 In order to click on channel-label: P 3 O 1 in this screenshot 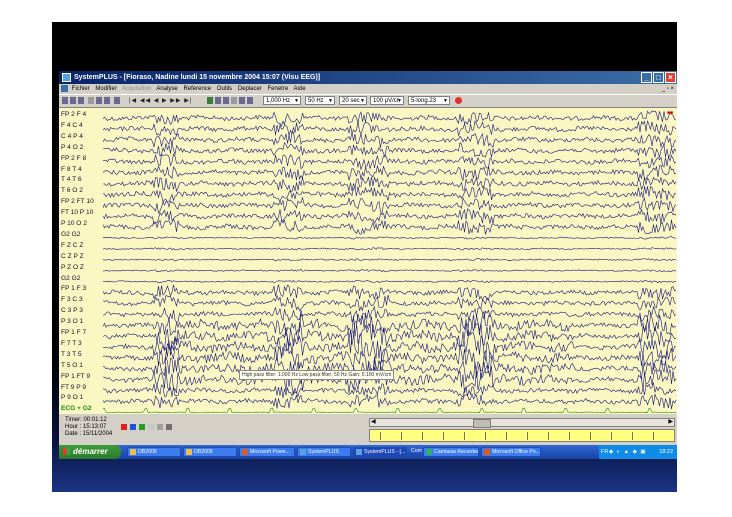, I will do `click(72, 322)`.